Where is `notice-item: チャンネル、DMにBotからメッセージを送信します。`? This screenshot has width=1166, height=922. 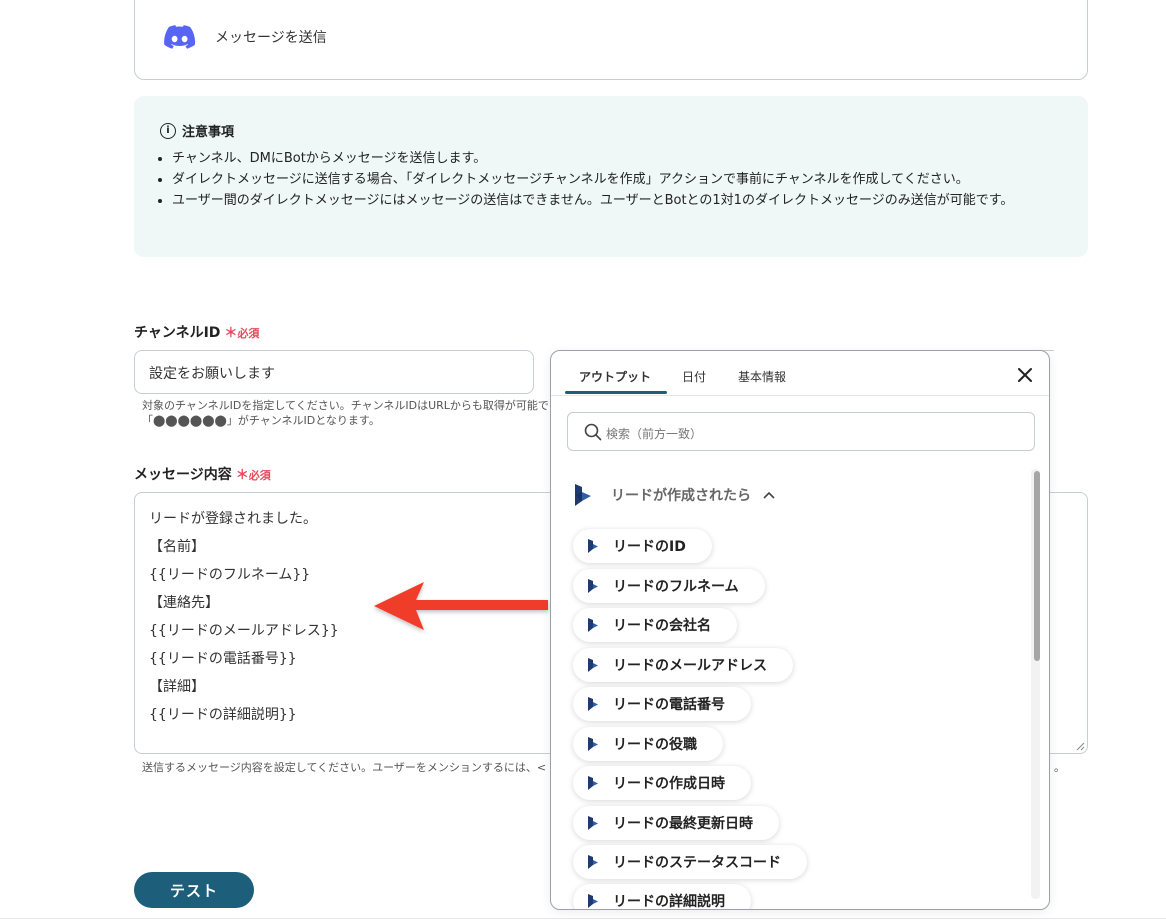
notice-item: チャンネル、DMにBotからメッセージを送信します。 is located at coordinates (617, 158).